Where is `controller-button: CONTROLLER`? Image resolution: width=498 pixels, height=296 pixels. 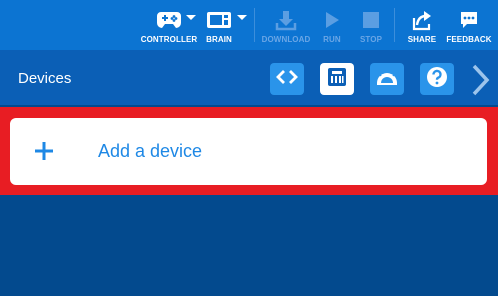 controller-button: CONTROLLER is located at coordinates (169, 25).